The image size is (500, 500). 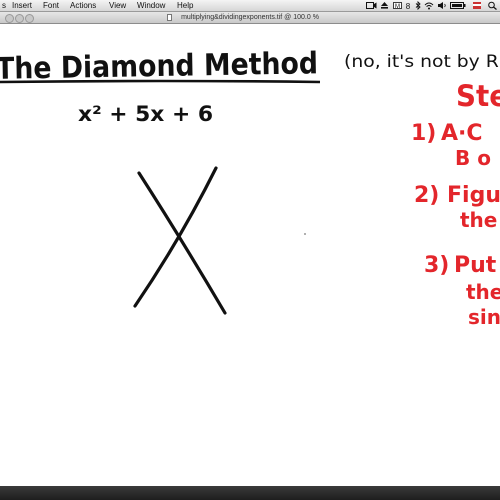 I want to click on svg-text: M, so click(x=397, y=7).